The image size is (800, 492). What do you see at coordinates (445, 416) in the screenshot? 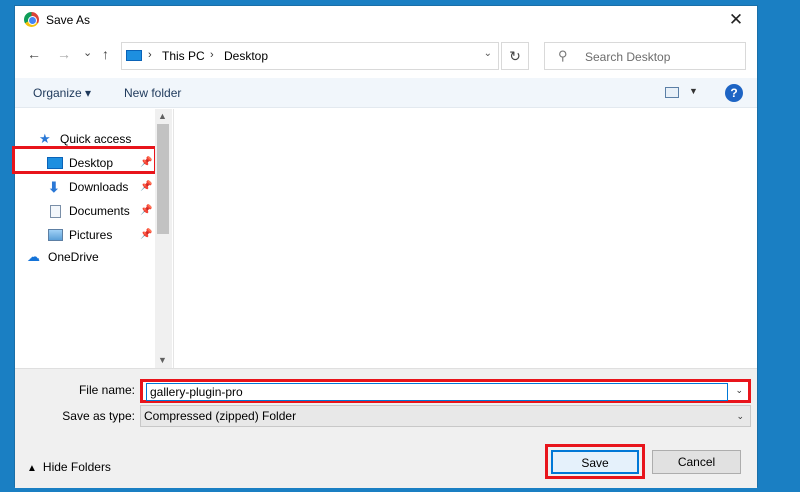
I see `save-type-select: Compressed (zipped) Folder ⌄` at bounding box center [445, 416].